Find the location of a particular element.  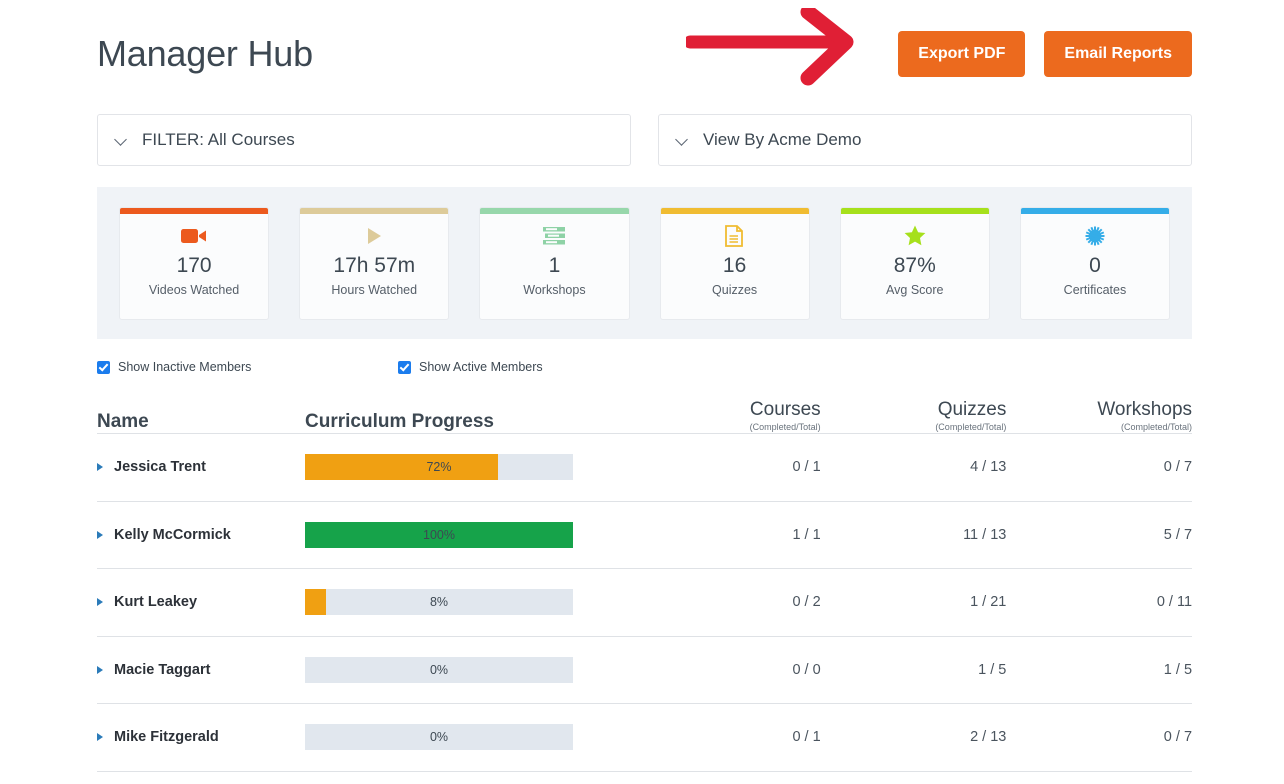

stat-value: 170 is located at coordinates (194, 265).